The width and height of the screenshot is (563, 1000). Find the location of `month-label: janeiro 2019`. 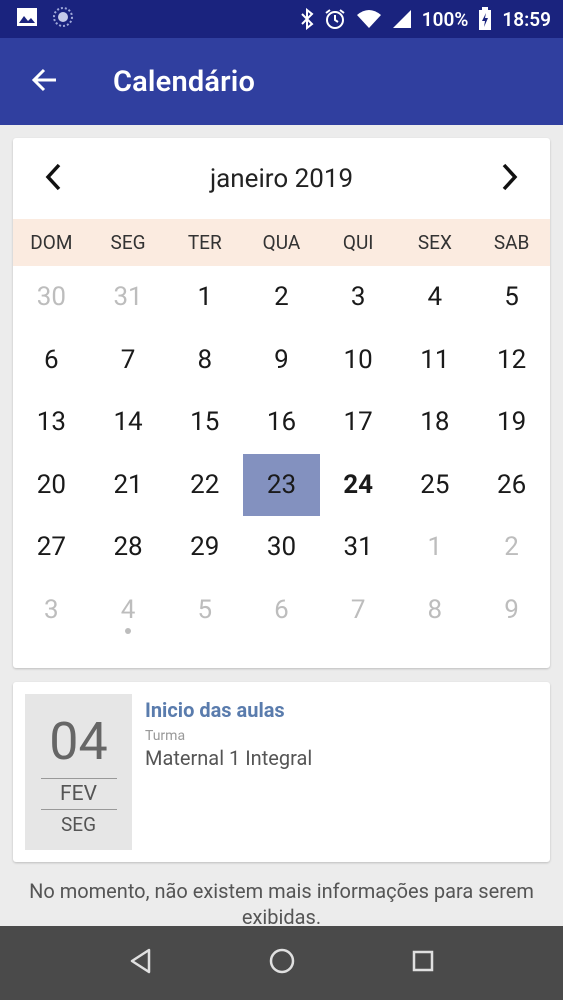

month-label: janeiro 2019 is located at coordinates (281, 178).